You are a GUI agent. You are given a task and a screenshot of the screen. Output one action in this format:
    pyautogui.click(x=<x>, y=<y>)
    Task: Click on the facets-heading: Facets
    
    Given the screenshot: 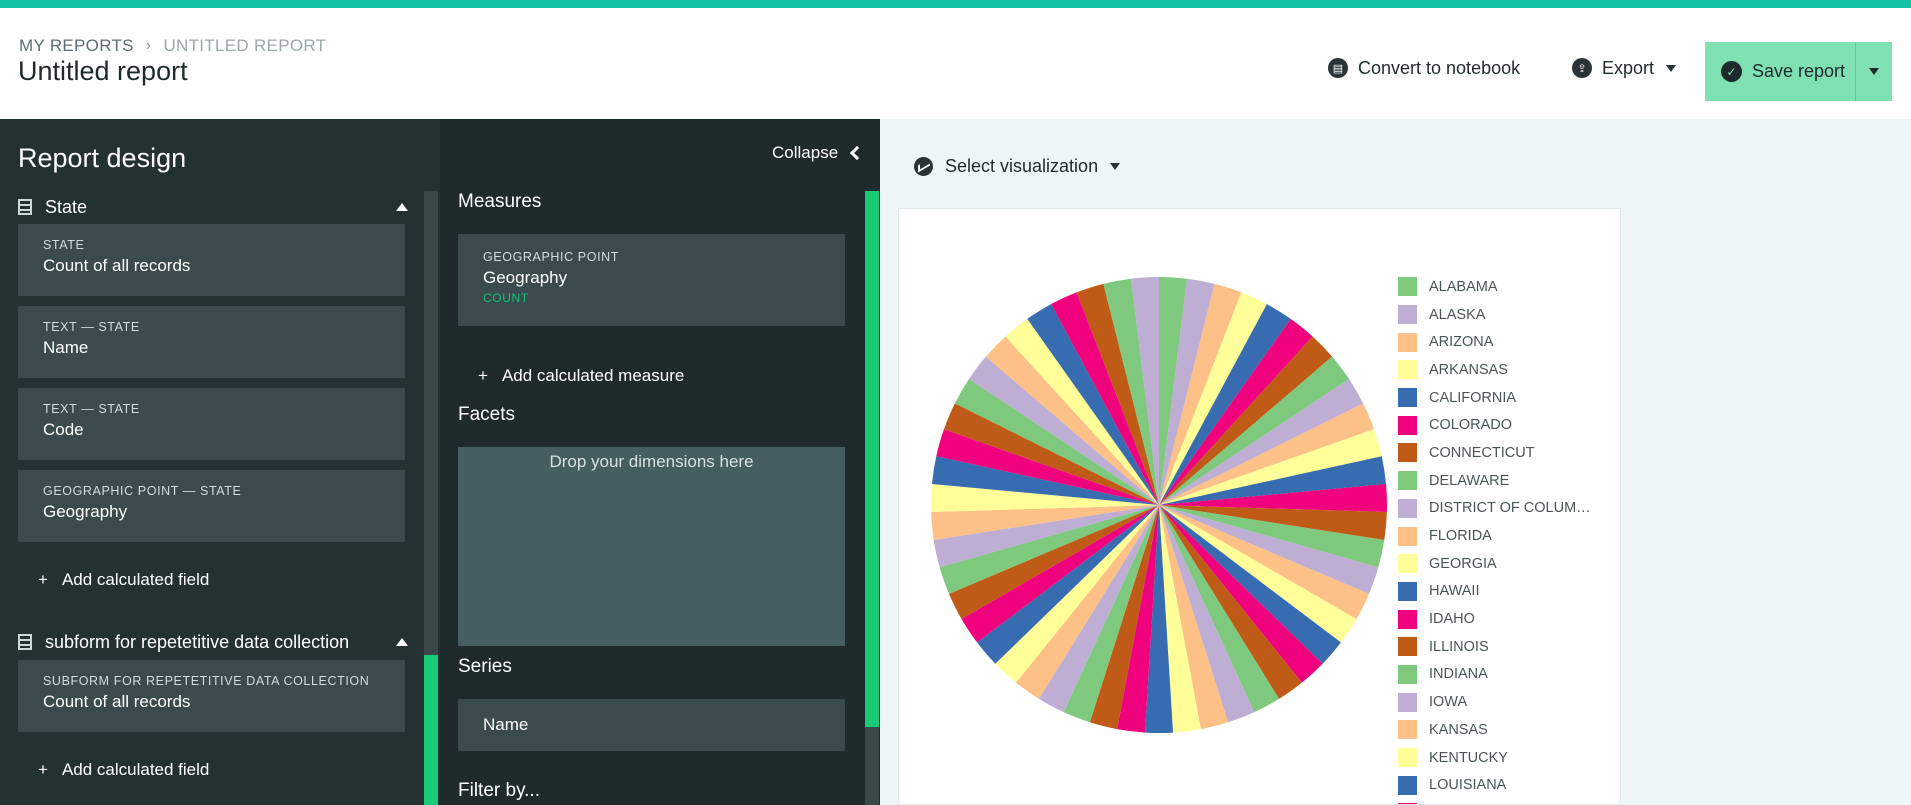 What is the action you would take?
    pyautogui.click(x=487, y=414)
    